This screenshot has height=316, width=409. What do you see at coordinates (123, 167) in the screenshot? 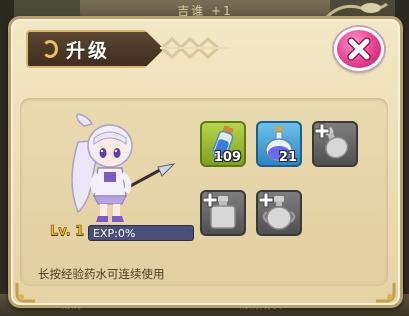
I see `character-portrait` at bounding box center [123, 167].